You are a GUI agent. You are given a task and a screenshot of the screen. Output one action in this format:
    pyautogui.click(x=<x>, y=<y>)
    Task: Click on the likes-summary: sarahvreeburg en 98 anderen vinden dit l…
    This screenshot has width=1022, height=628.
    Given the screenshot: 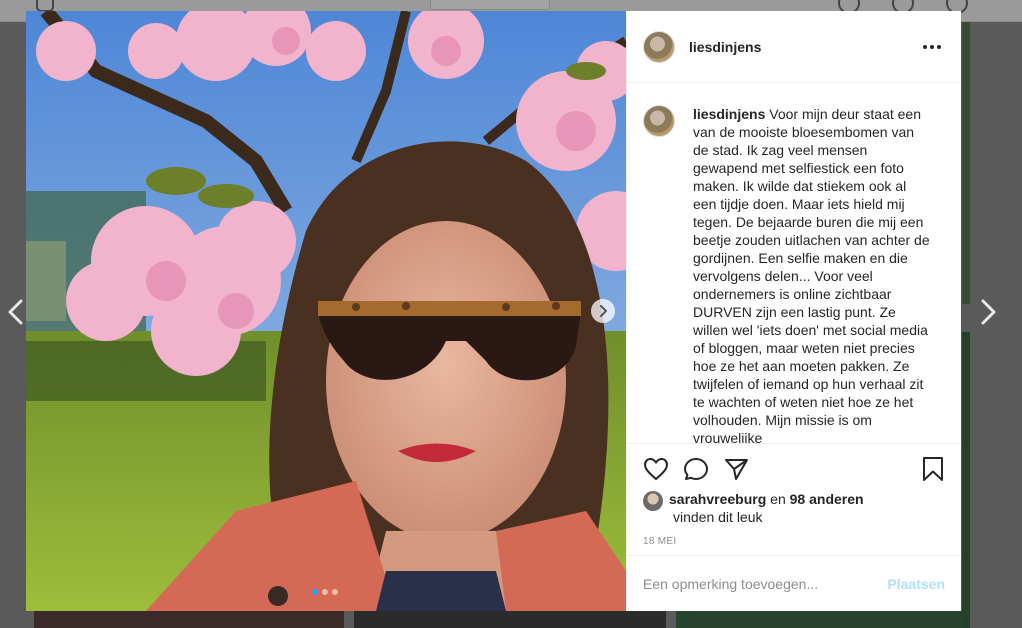 What is the action you would take?
    pyautogui.click(x=794, y=508)
    